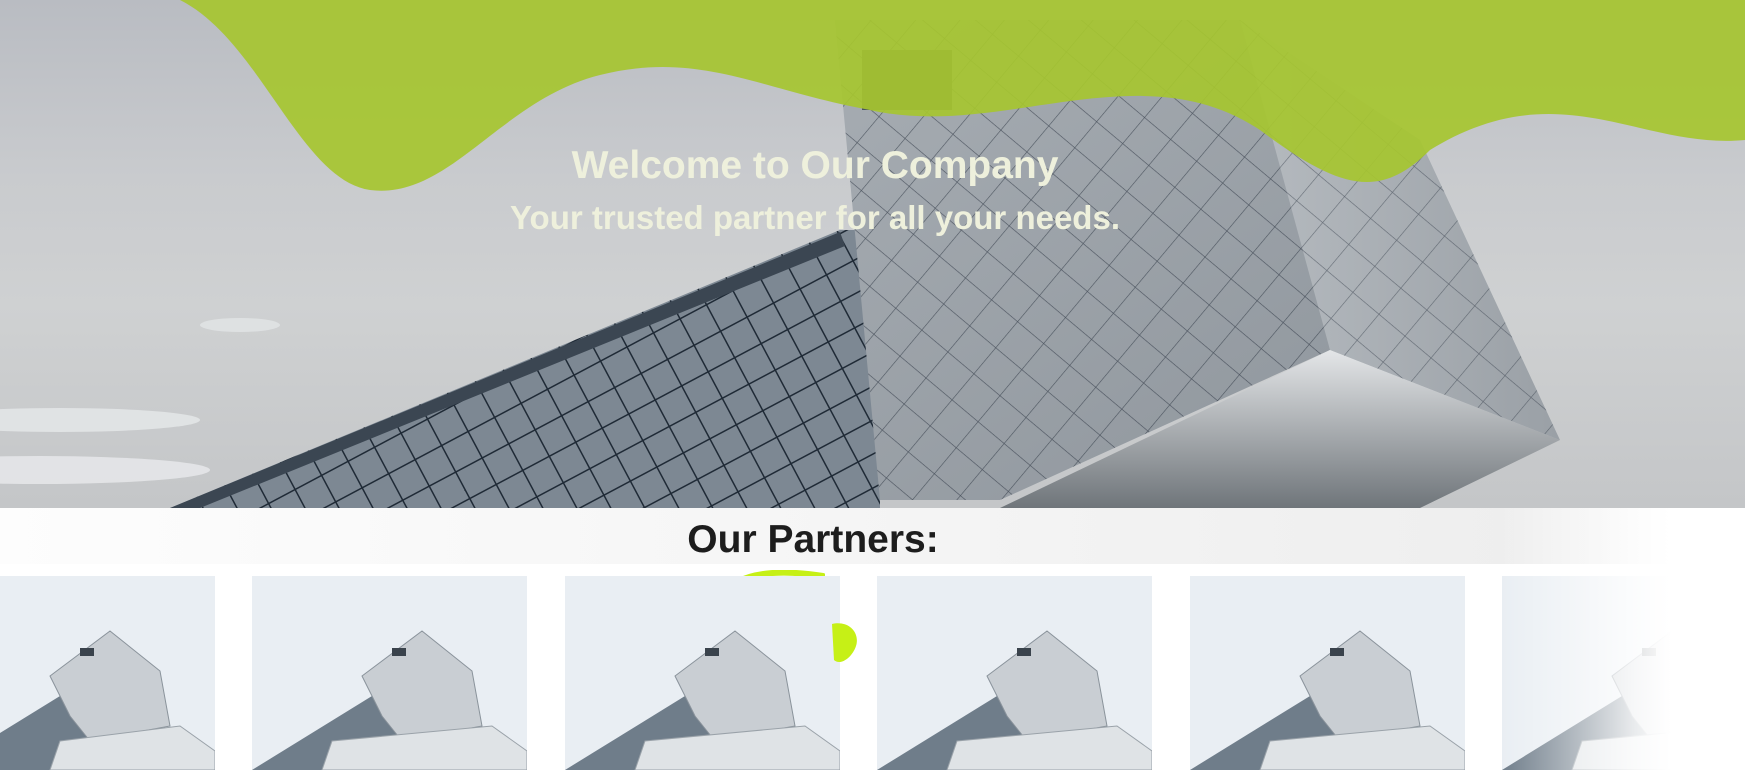 This screenshot has width=1745, height=770. What do you see at coordinates (814, 217) in the screenshot?
I see `hero-subtitle: Your trusted partner for all your needs.` at bounding box center [814, 217].